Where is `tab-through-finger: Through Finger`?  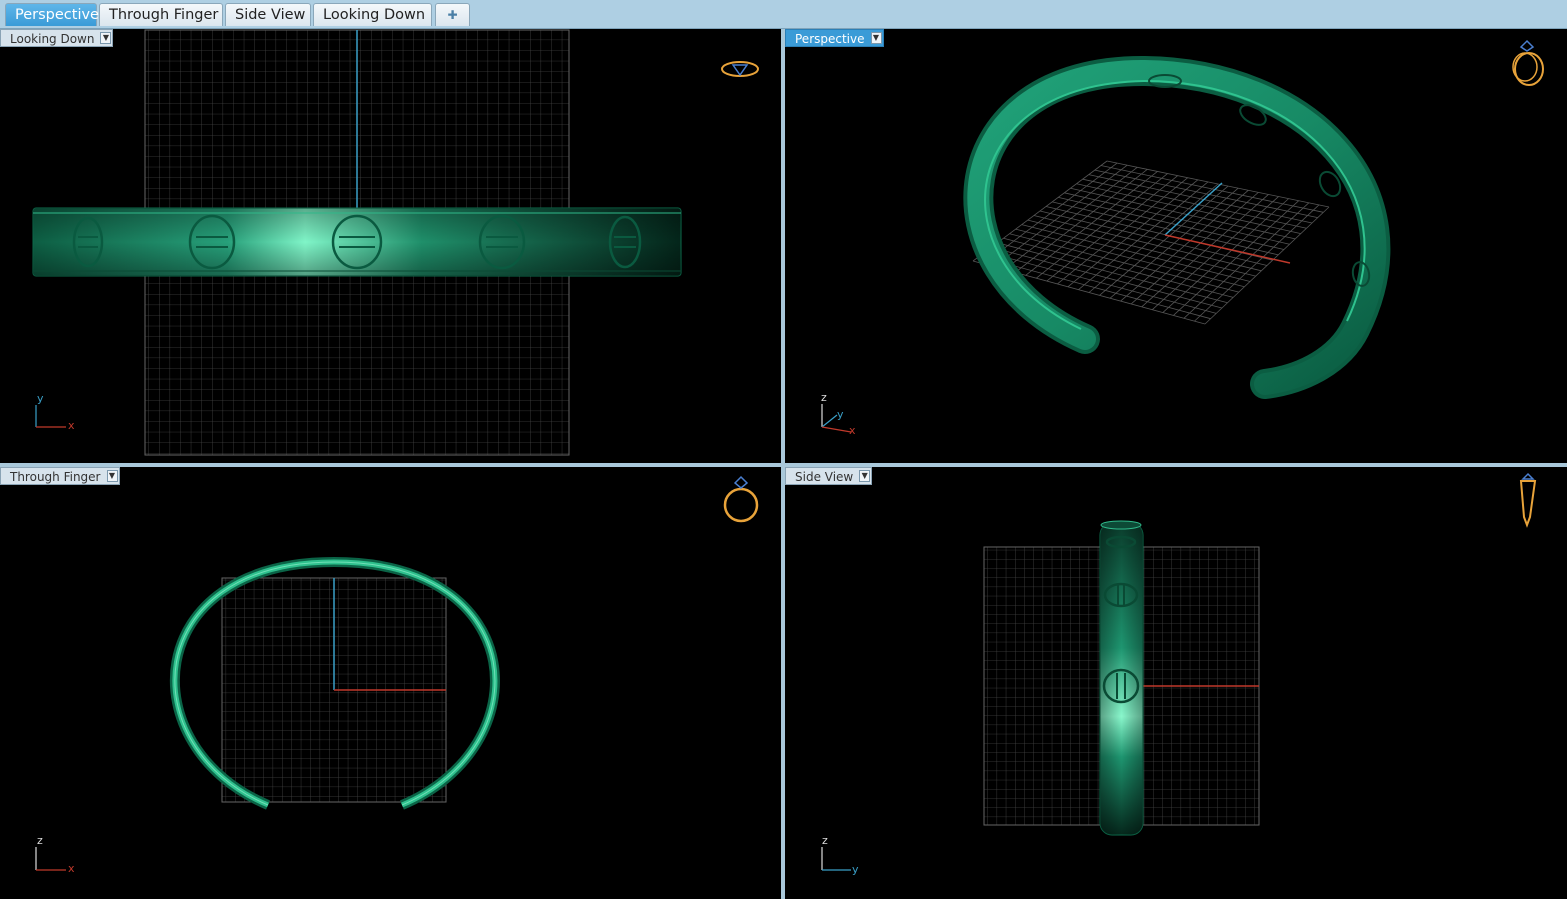
tab-through-finger: Through Finger is located at coordinates (161, 14).